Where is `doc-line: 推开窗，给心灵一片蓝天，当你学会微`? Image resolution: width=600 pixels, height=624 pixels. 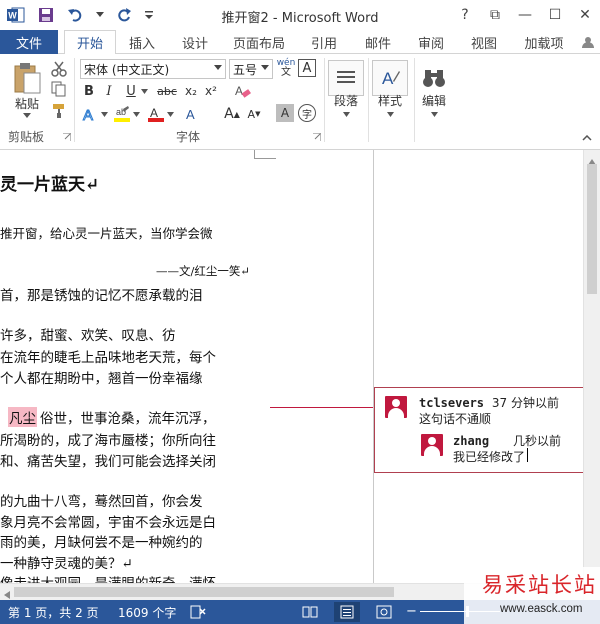 doc-line: 推开窗，给心灵一片蓝天，当你学会微 is located at coordinates (106, 232).